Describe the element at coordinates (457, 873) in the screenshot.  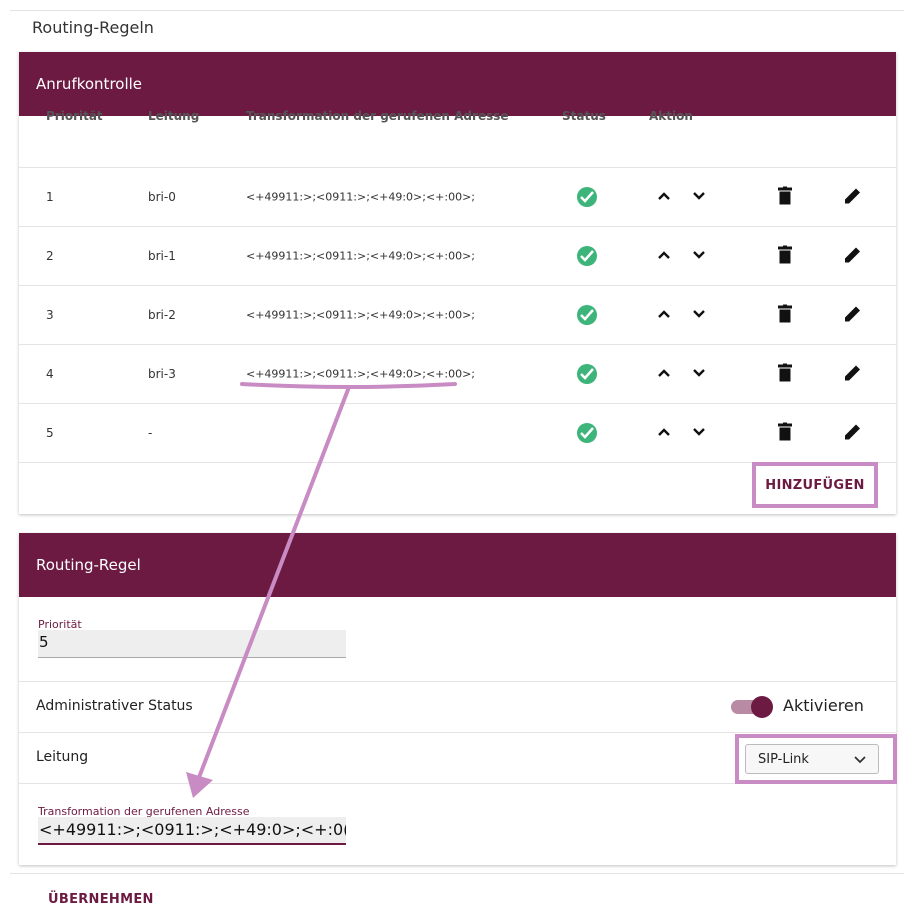
I see `bottom-divider` at that location.